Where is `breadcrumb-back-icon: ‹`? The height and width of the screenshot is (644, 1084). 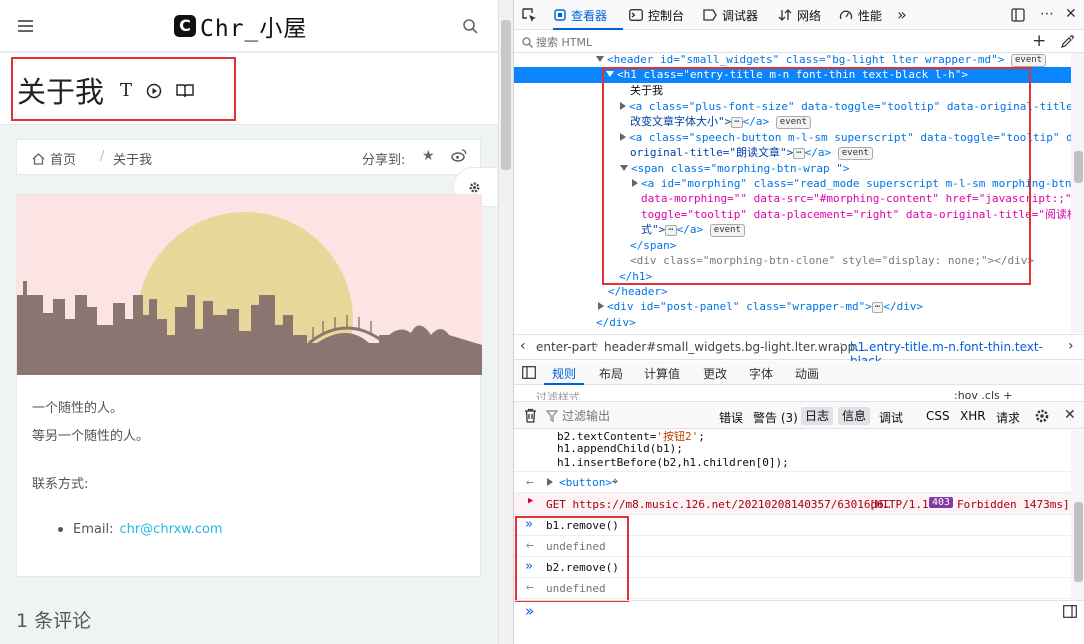 breadcrumb-back-icon: ‹ is located at coordinates (523, 346).